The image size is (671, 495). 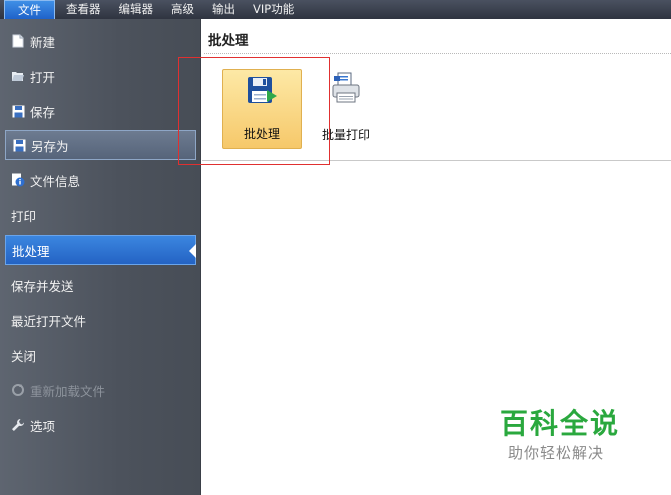 What do you see at coordinates (228, 41) in the screenshot?
I see `page-title: 批处理` at bounding box center [228, 41].